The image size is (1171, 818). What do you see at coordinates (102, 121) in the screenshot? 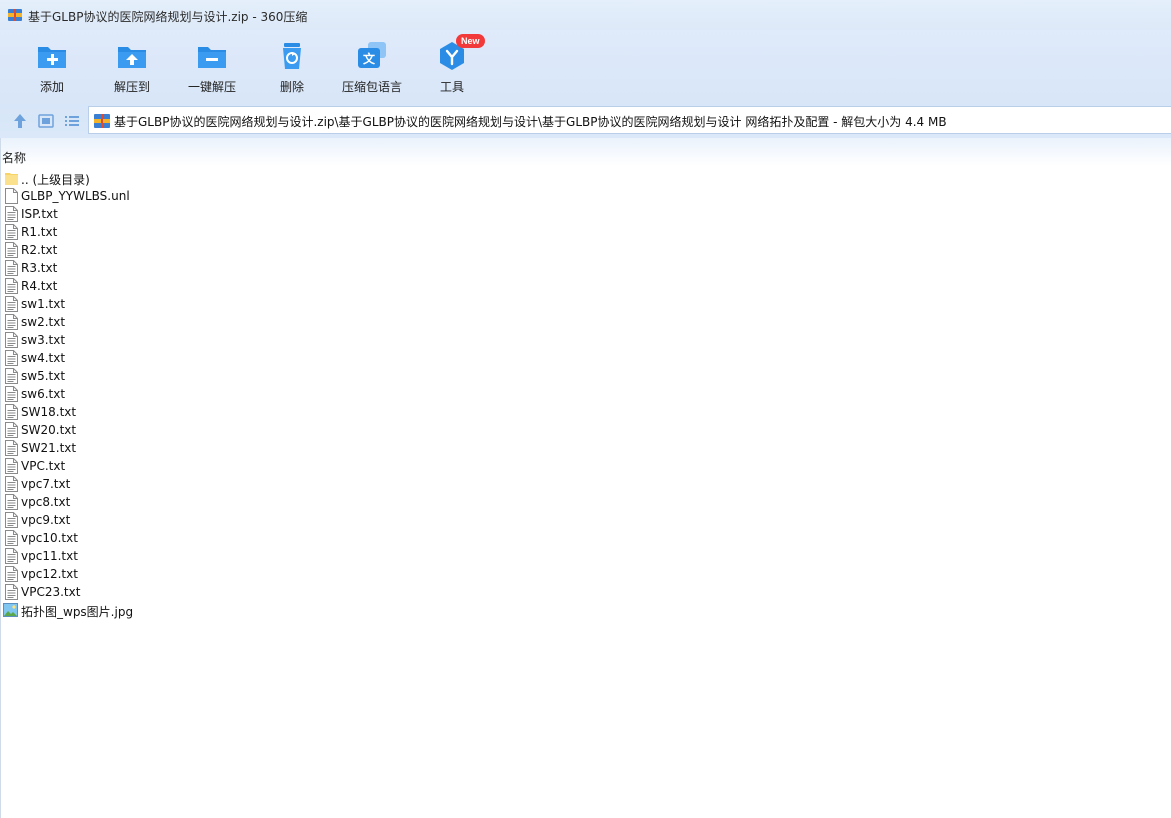
I see `zip-file-icon` at bounding box center [102, 121].